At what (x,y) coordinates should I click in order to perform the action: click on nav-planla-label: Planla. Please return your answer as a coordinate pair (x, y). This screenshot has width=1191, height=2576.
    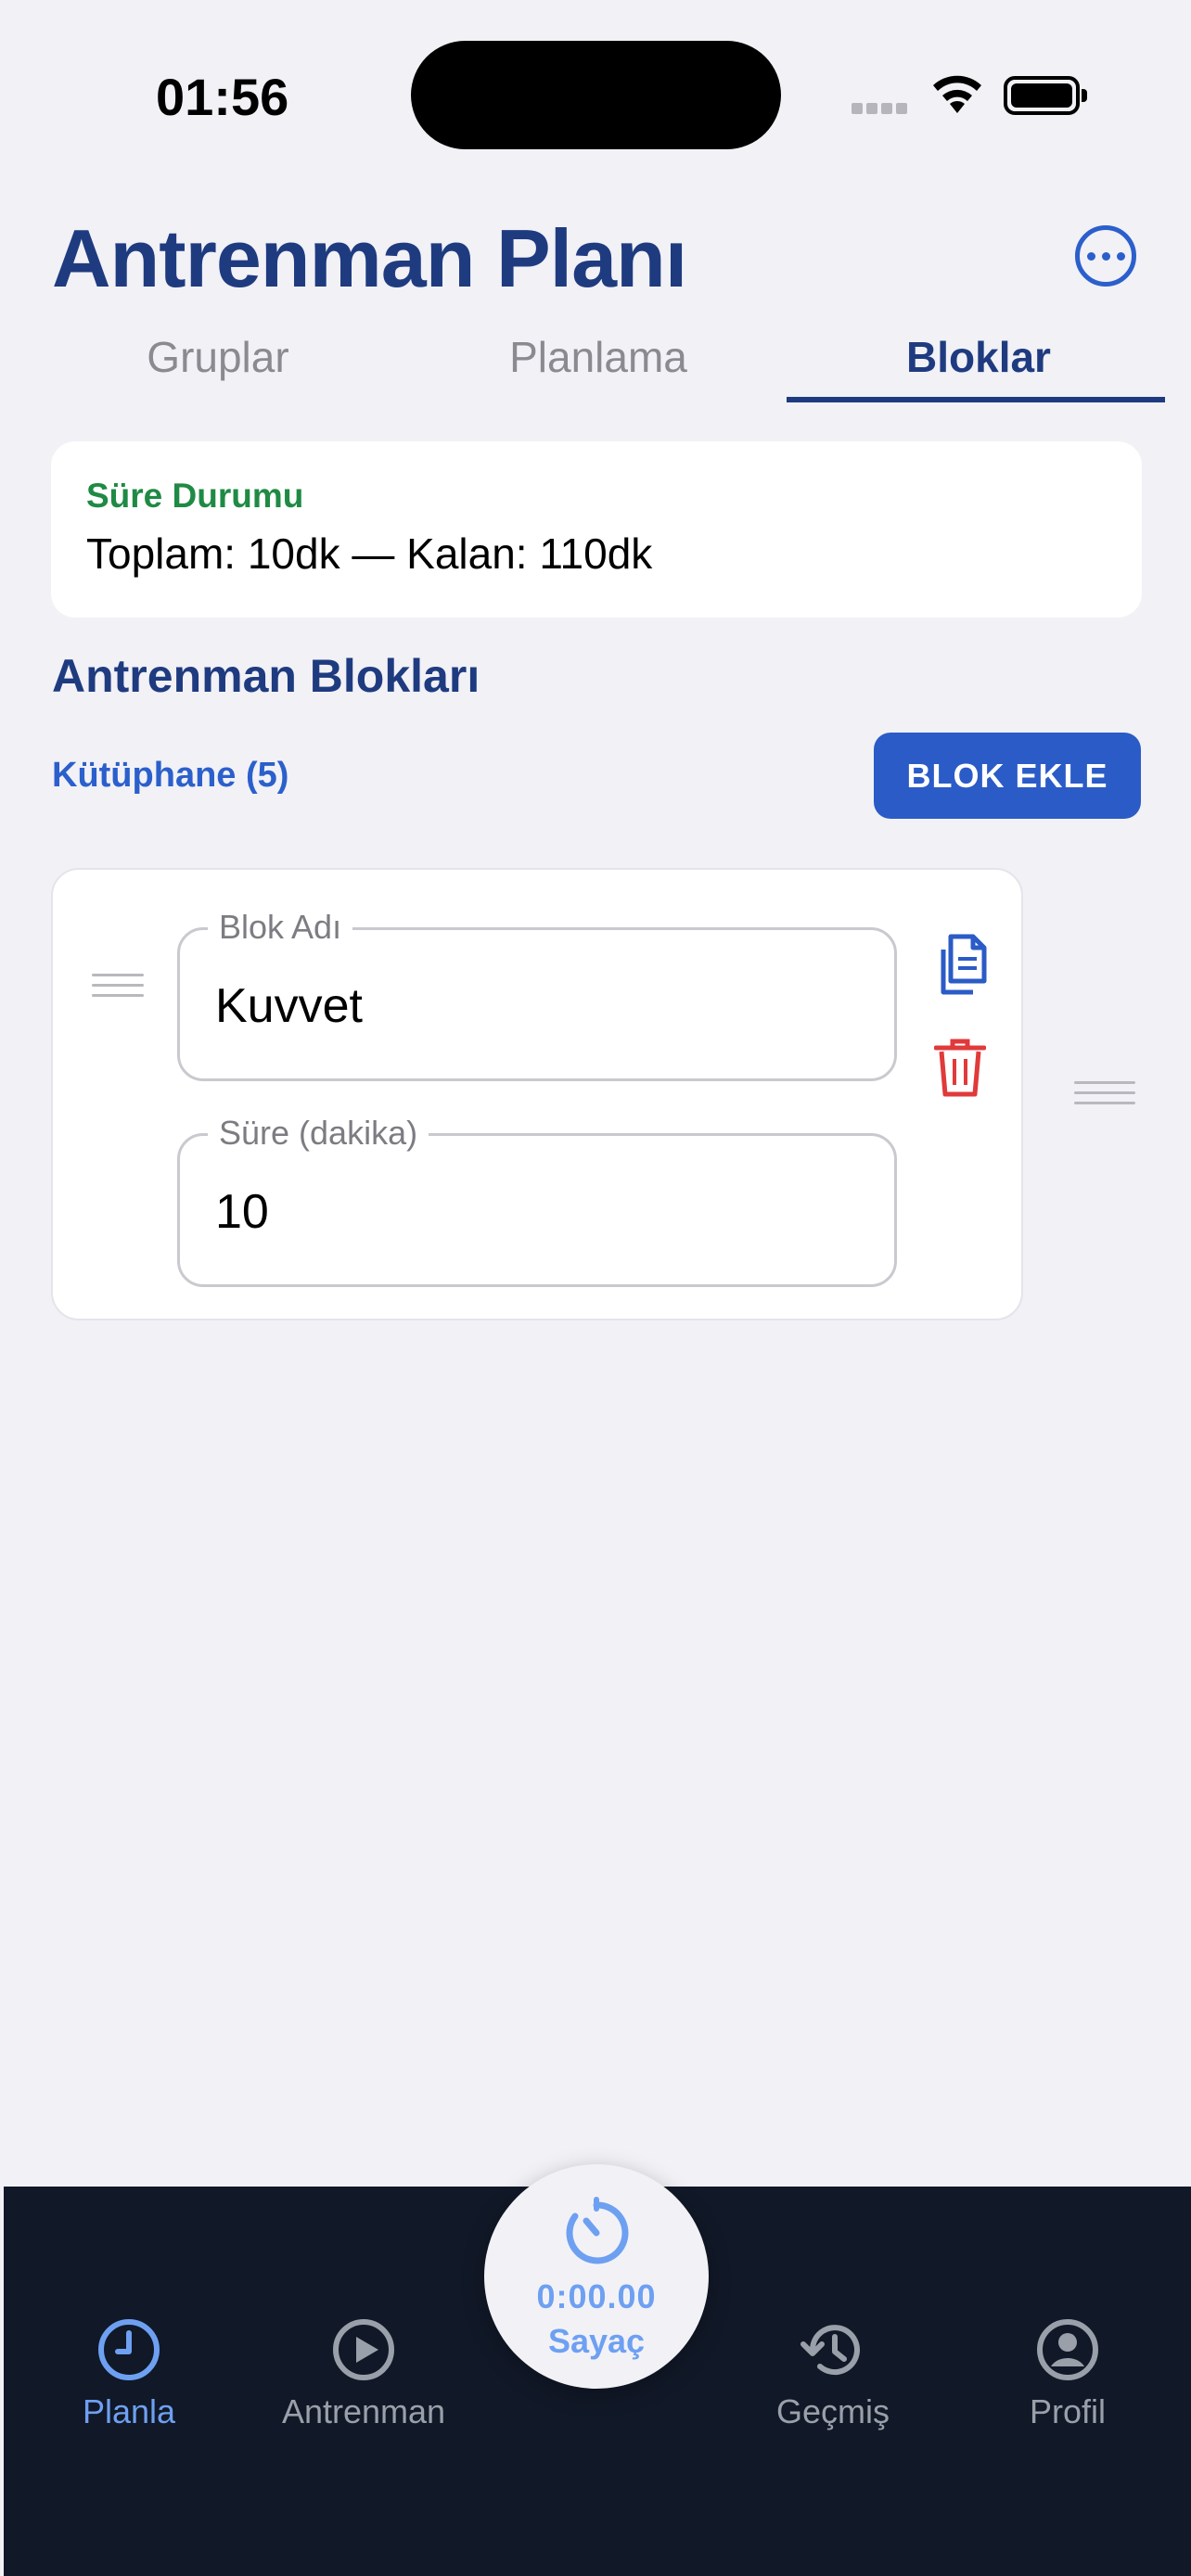
    Looking at the image, I should click on (129, 2411).